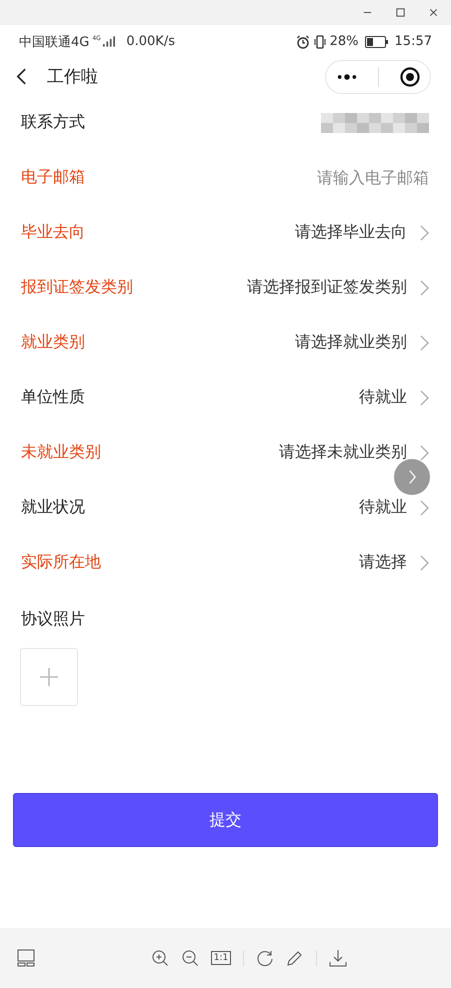  What do you see at coordinates (77, 287) in the screenshot?
I see `field-label: 报到证签发类别` at bounding box center [77, 287].